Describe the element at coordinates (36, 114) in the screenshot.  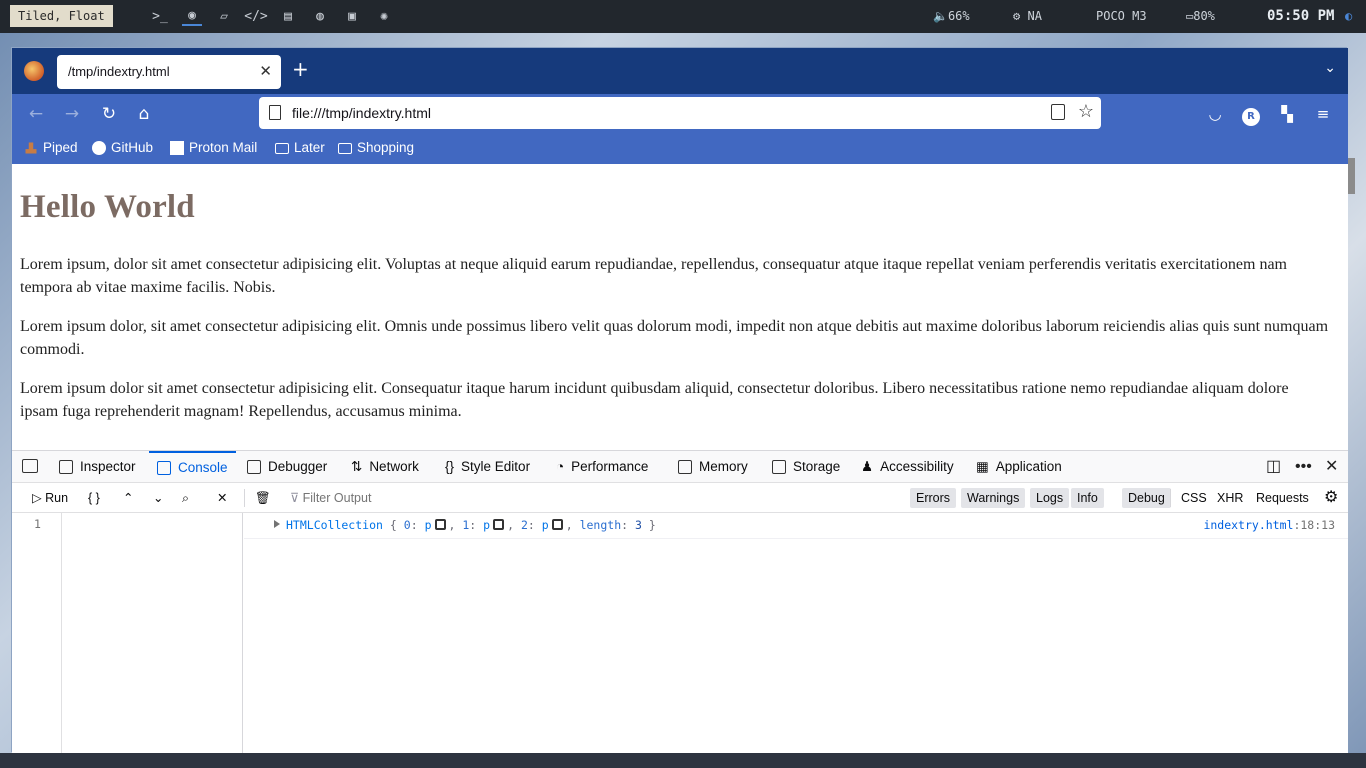
I see `back-arrow-icon: ←` at that location.